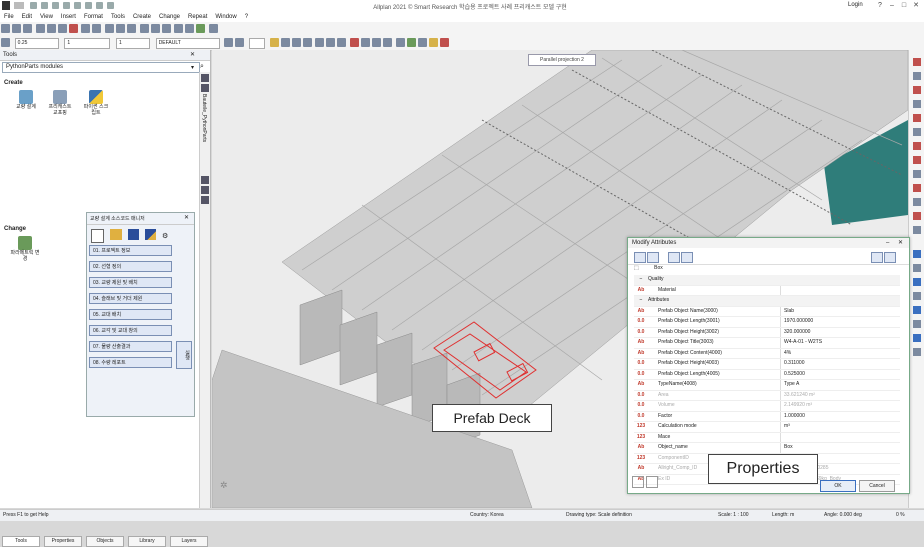 The image size is (924, 547). I want to click on copy-icon, so click(51, 28).